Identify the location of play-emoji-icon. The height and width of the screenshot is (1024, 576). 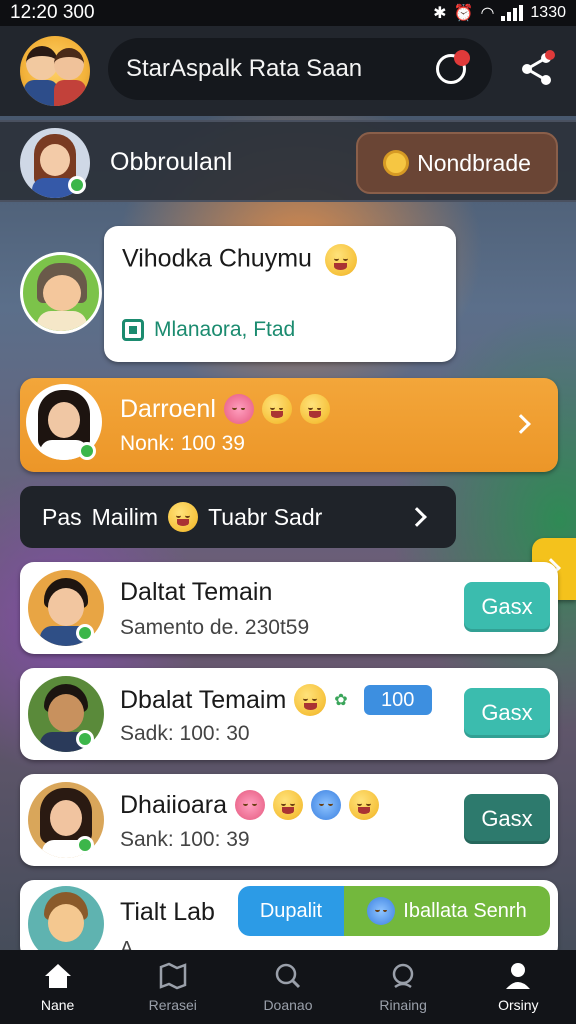
(326, 805).